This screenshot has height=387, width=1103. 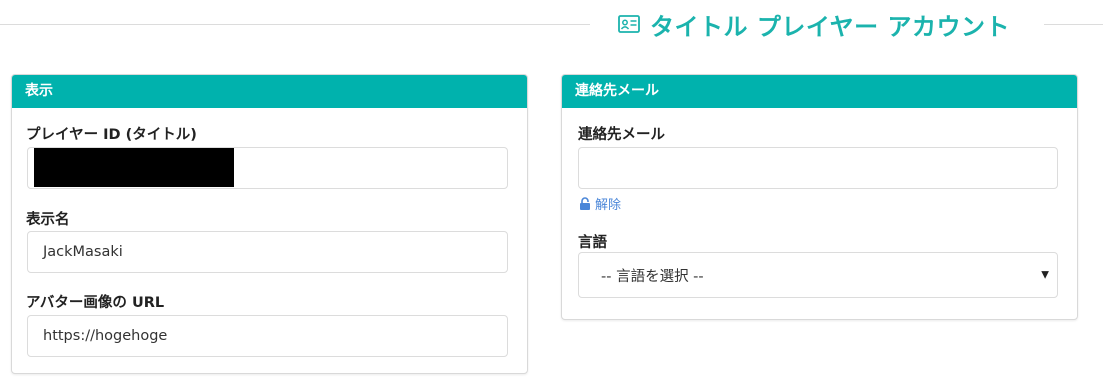 I want to click on redacted-player-id, so click(x=134, y=167).